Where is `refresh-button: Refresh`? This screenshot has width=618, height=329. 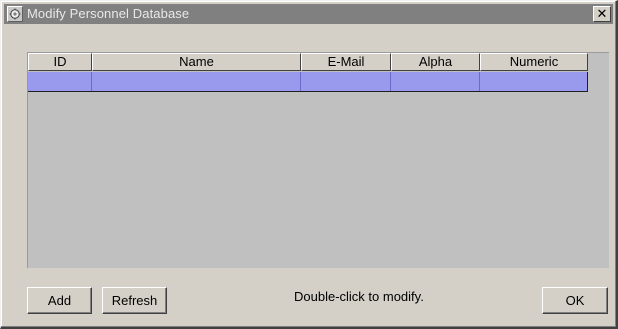 refresh-button: Refresh is located at coordinates (134, 300).